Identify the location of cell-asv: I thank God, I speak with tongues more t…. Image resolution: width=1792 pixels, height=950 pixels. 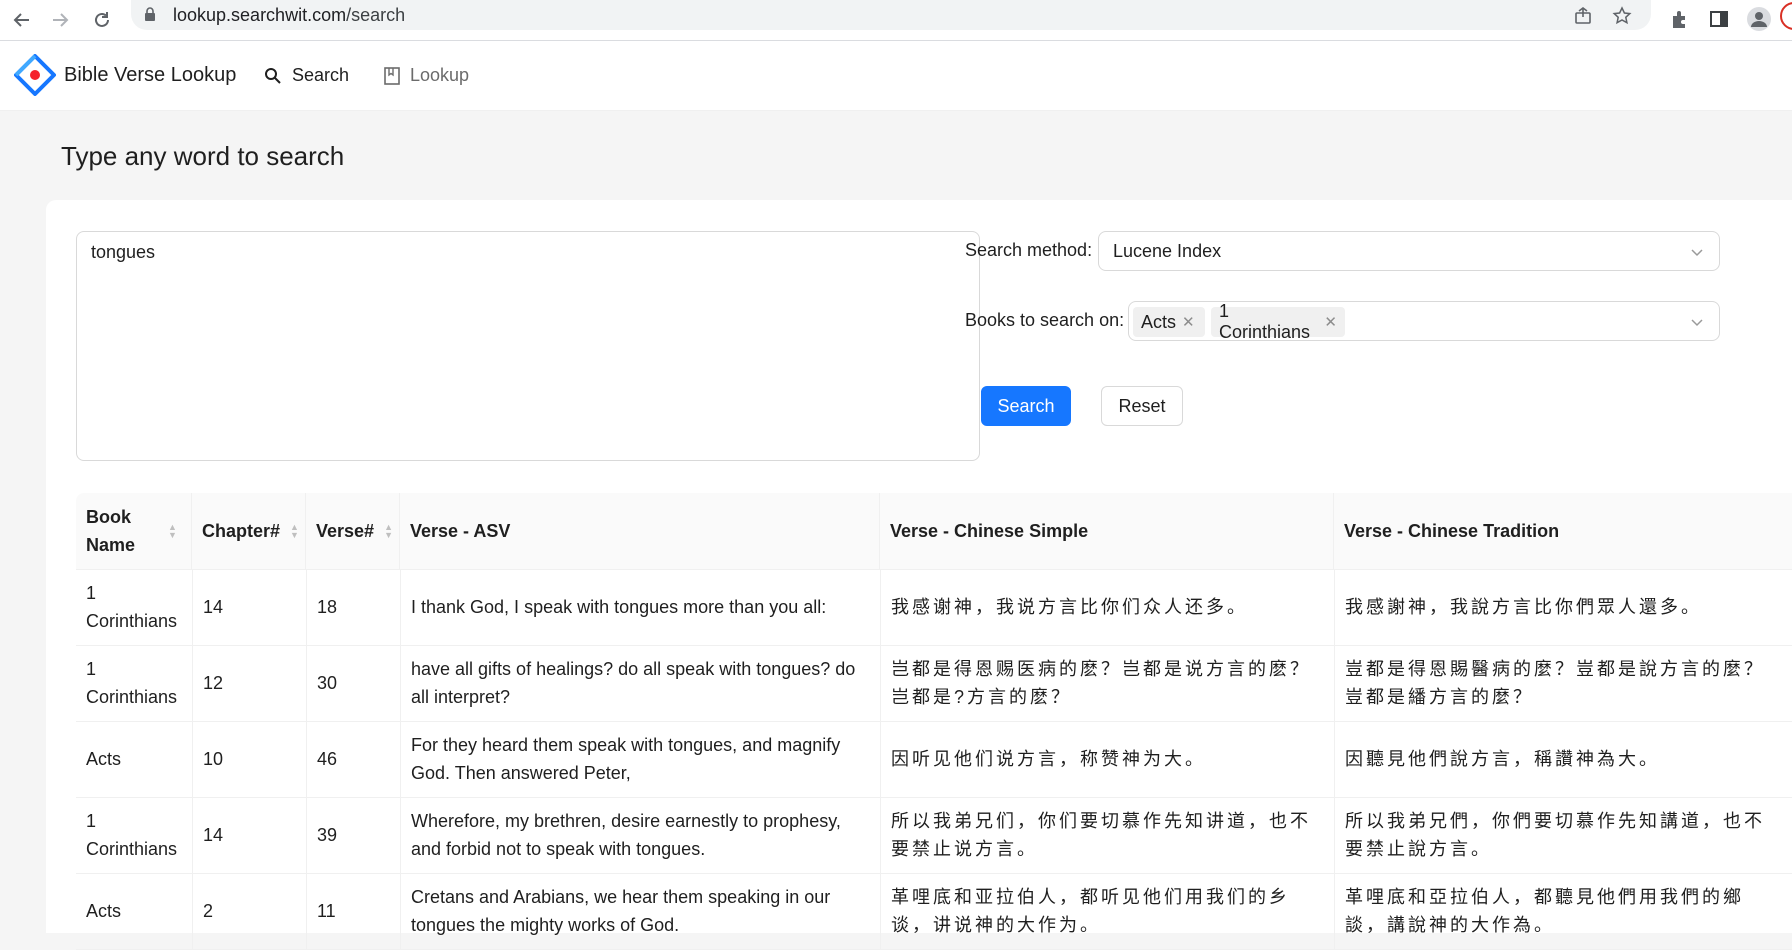
(640, 607).